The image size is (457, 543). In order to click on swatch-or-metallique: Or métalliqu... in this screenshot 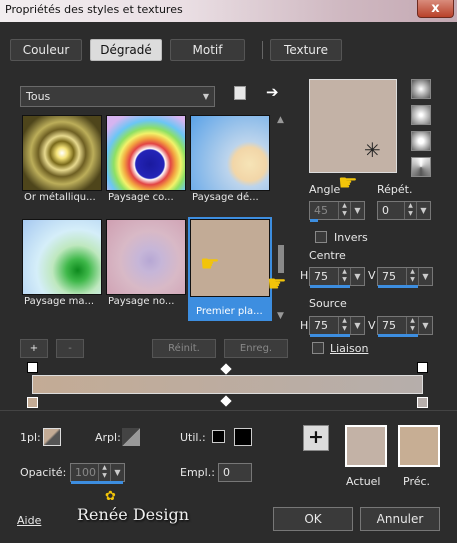, I will do `click(62, 159)`.